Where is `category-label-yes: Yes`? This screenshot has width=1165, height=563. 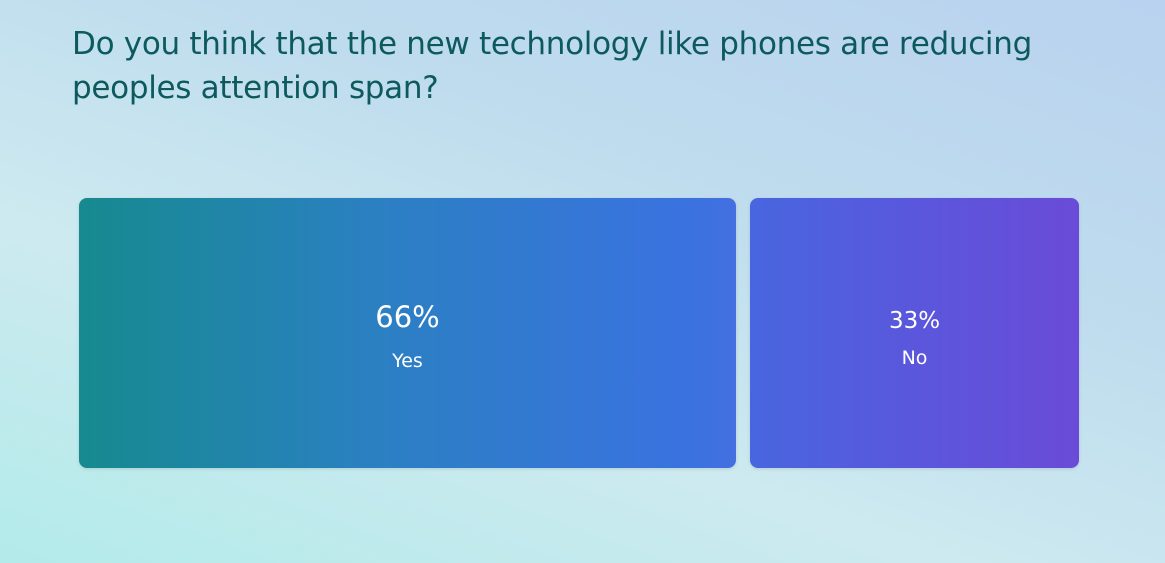 category-label-yes: Yes is located at coordinates (407, 361).